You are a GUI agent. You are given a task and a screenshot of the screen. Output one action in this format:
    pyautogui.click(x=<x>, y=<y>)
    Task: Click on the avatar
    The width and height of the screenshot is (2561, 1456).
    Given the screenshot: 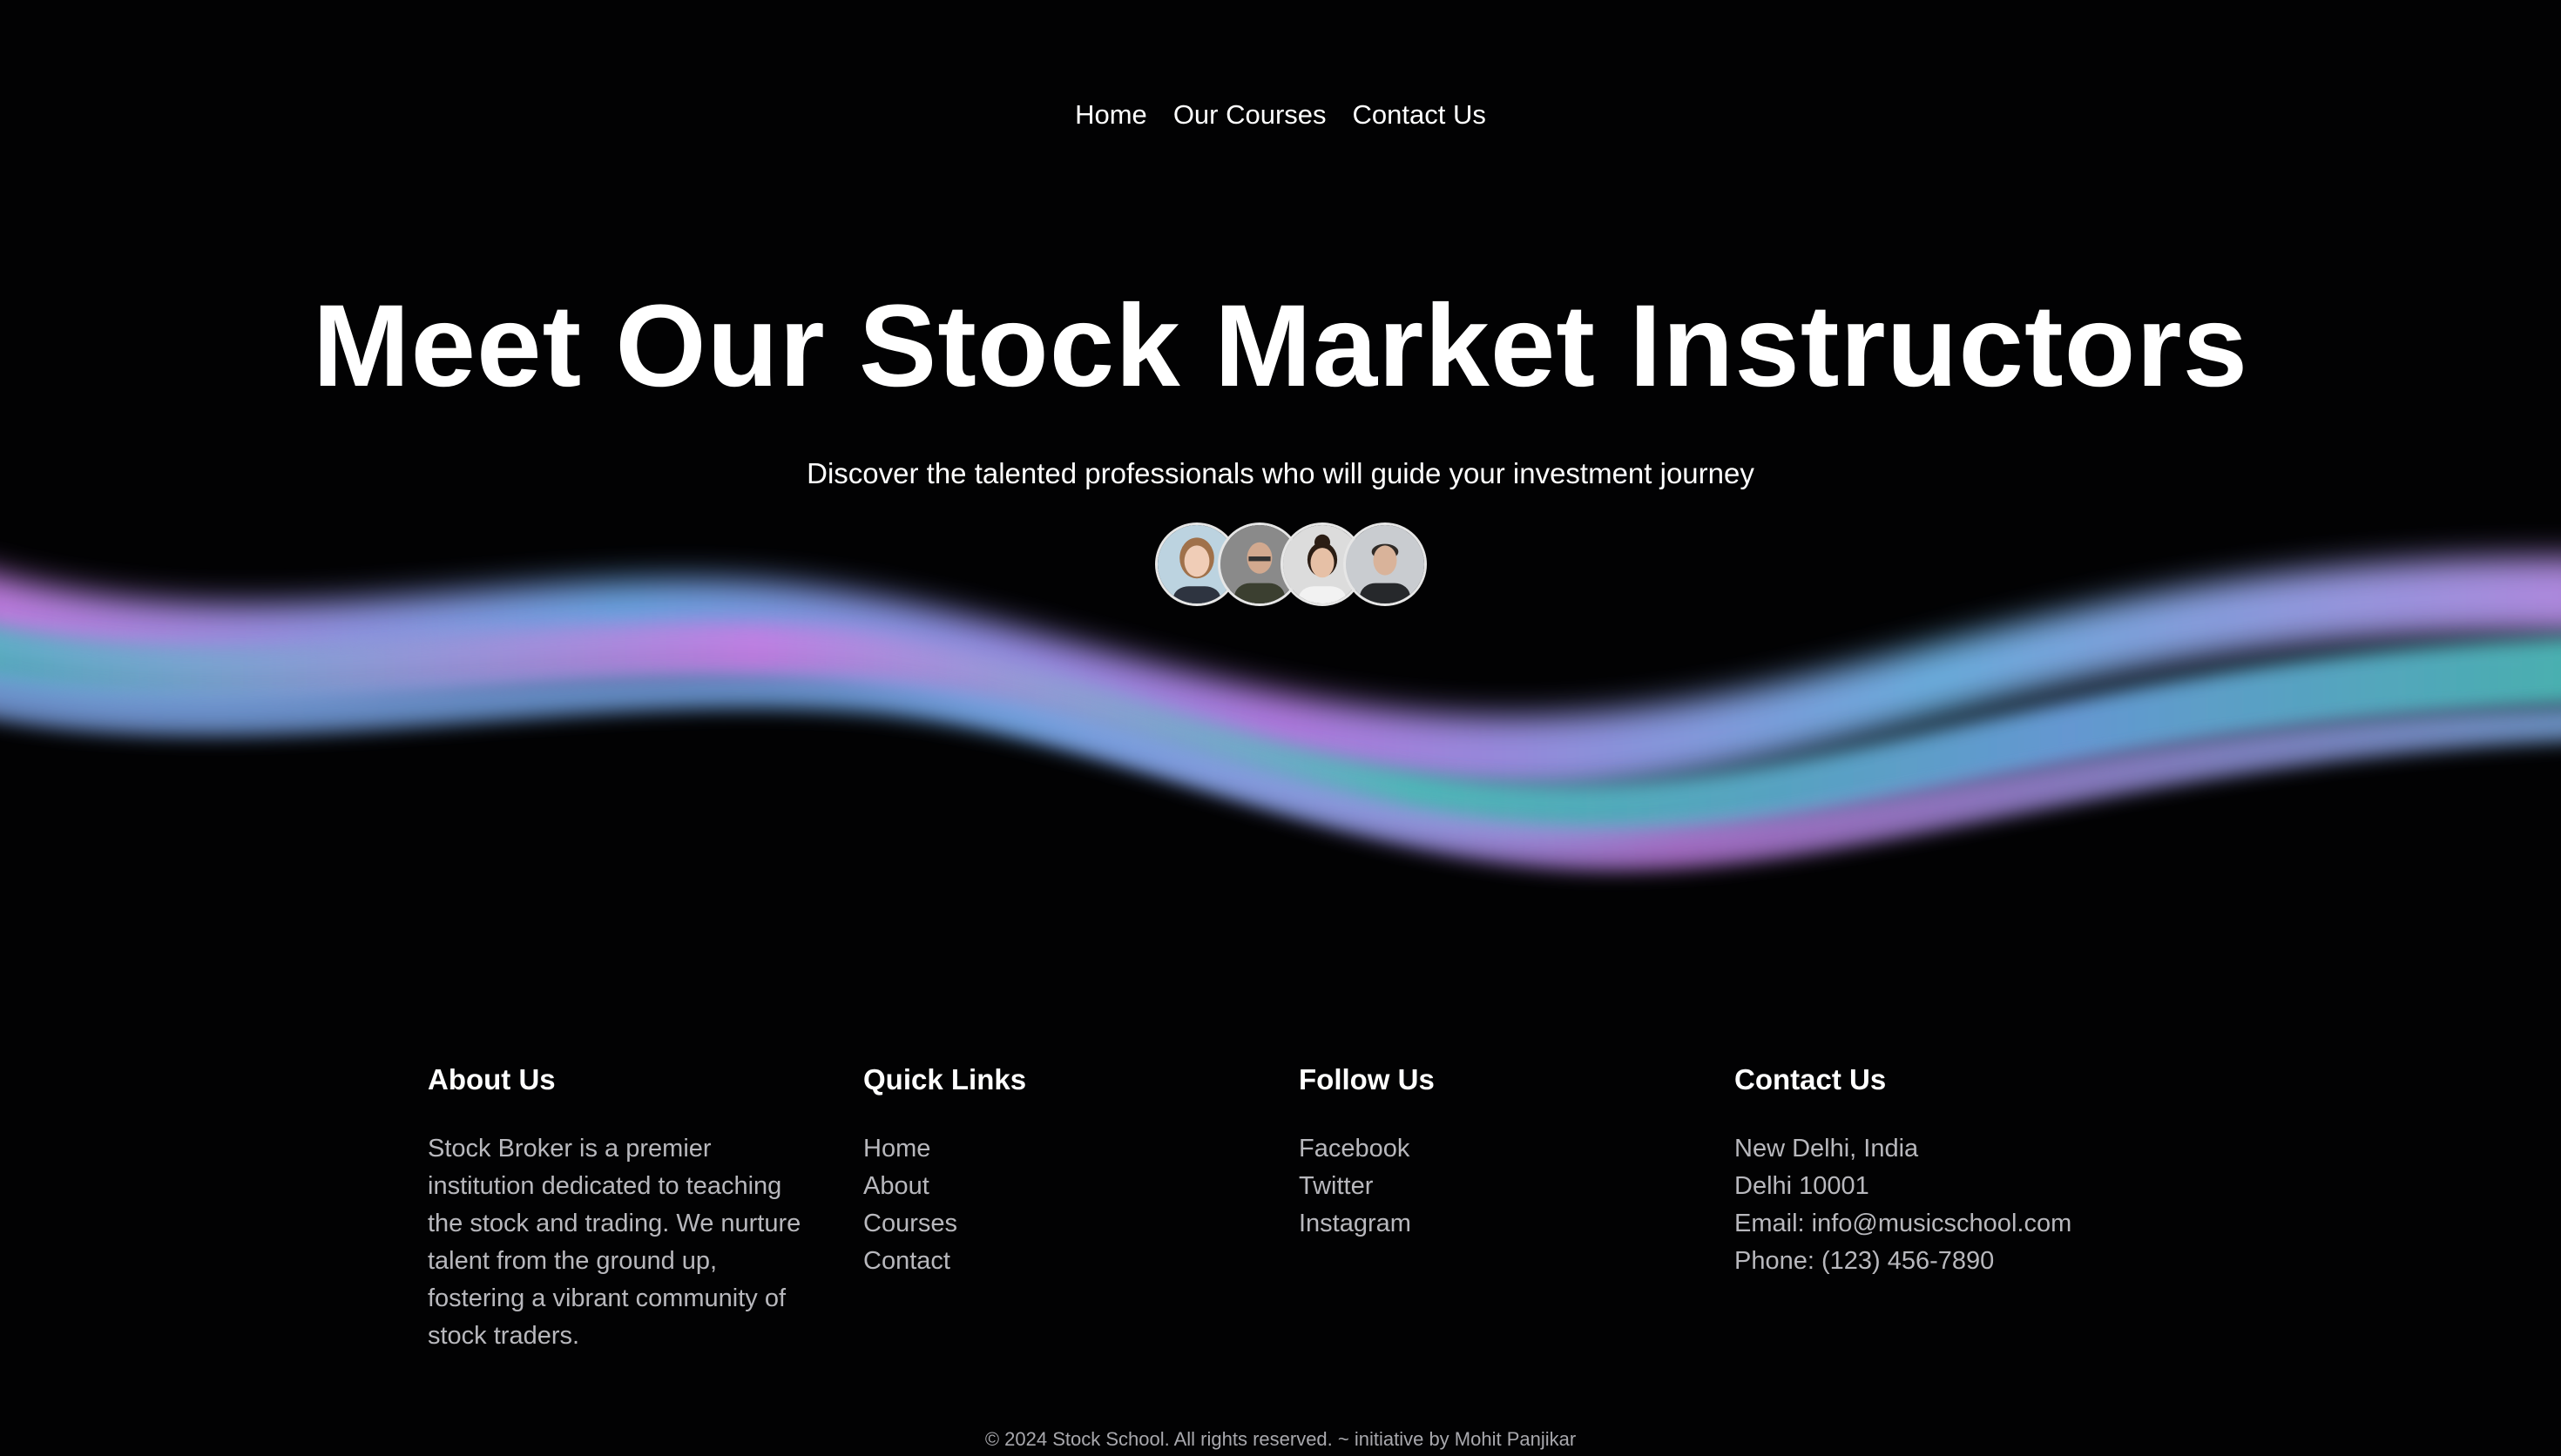 What is the action you would take?
    pyautogui.click(x=1385, y=564)
    